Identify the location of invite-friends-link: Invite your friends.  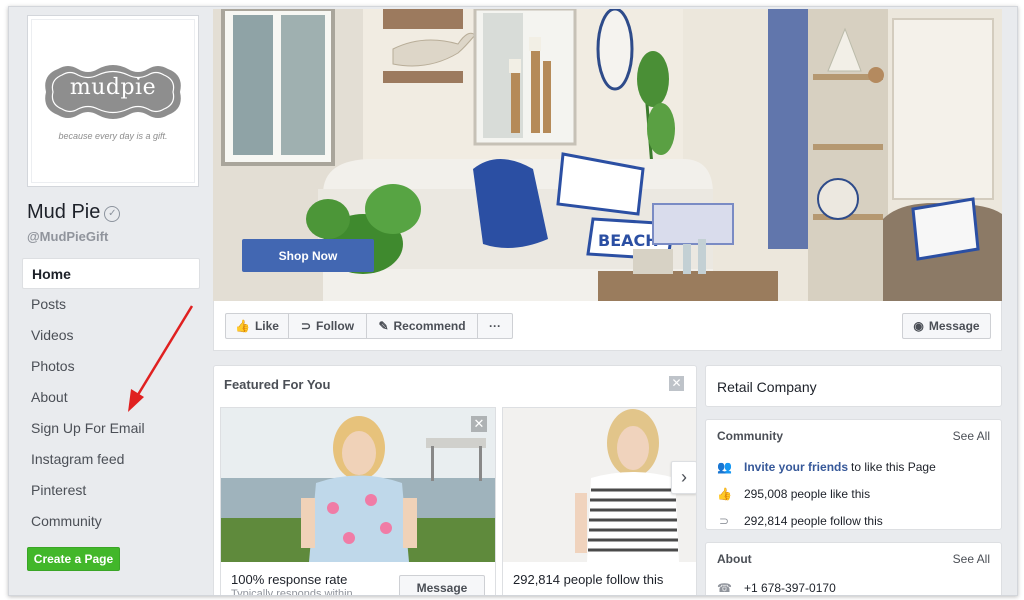
(796, 467).